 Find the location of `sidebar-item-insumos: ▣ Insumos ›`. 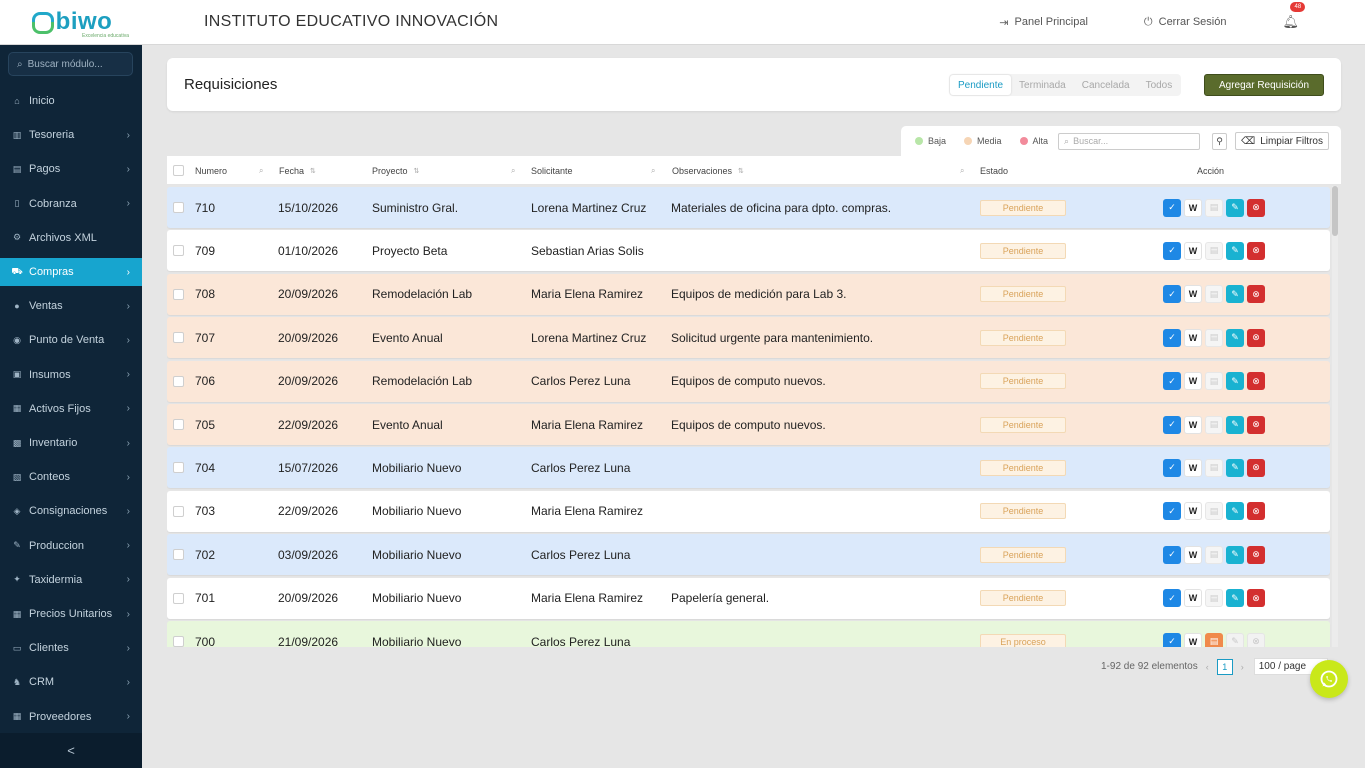

sidebar-item-insumos: ▣ Insumos › is located at coordinates (71, 375).